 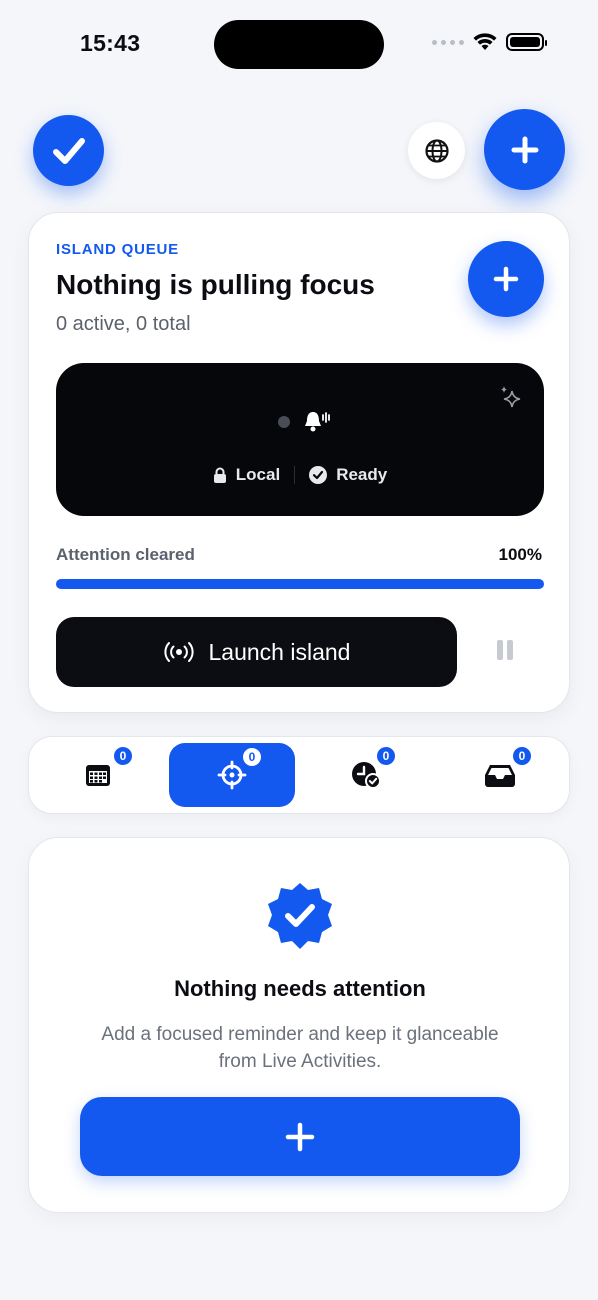 I want to click on pause-button, so click(x=505, y=652).